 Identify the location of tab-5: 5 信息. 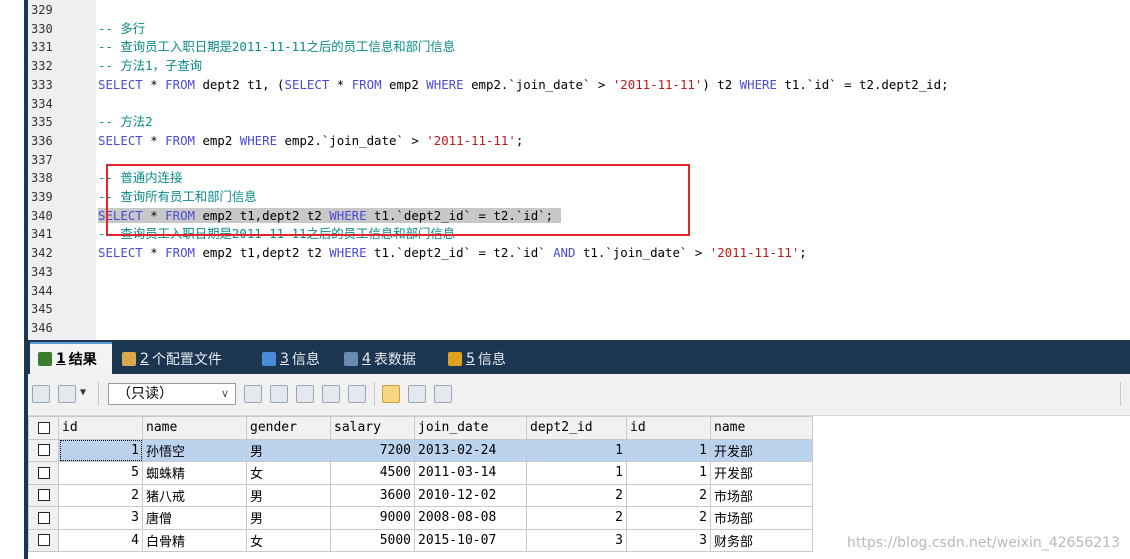
(483, 359).